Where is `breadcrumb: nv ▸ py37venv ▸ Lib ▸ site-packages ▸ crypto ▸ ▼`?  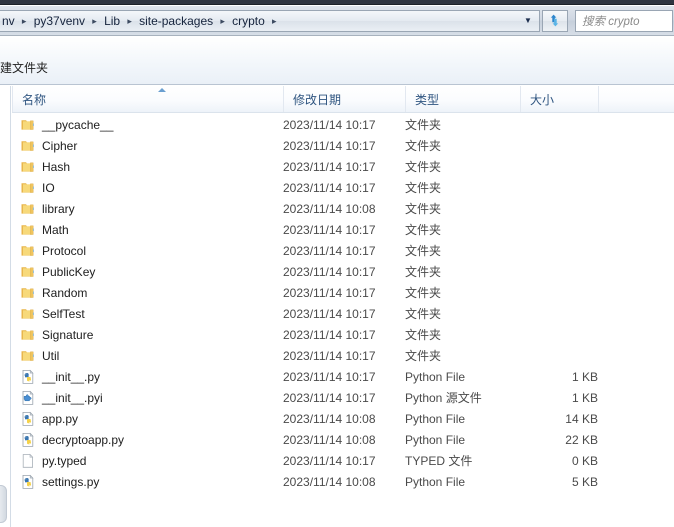
breadcrumb: nv ▸ py37venv ▸ Lib ▸ site-packages ▸ crypto ▸ ▼ is located at coordinates (270, 20).